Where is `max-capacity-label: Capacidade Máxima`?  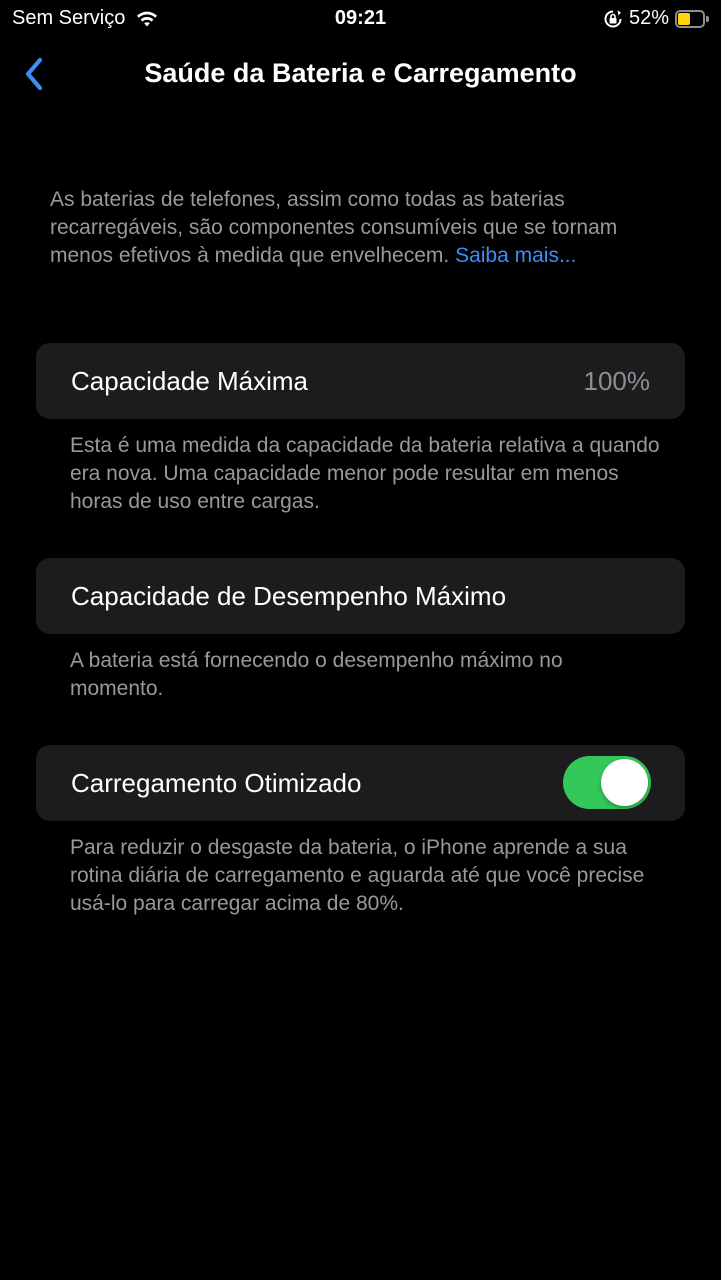
max-capacity-label: Capacidade Máxima is located at coordinates (190, 381).